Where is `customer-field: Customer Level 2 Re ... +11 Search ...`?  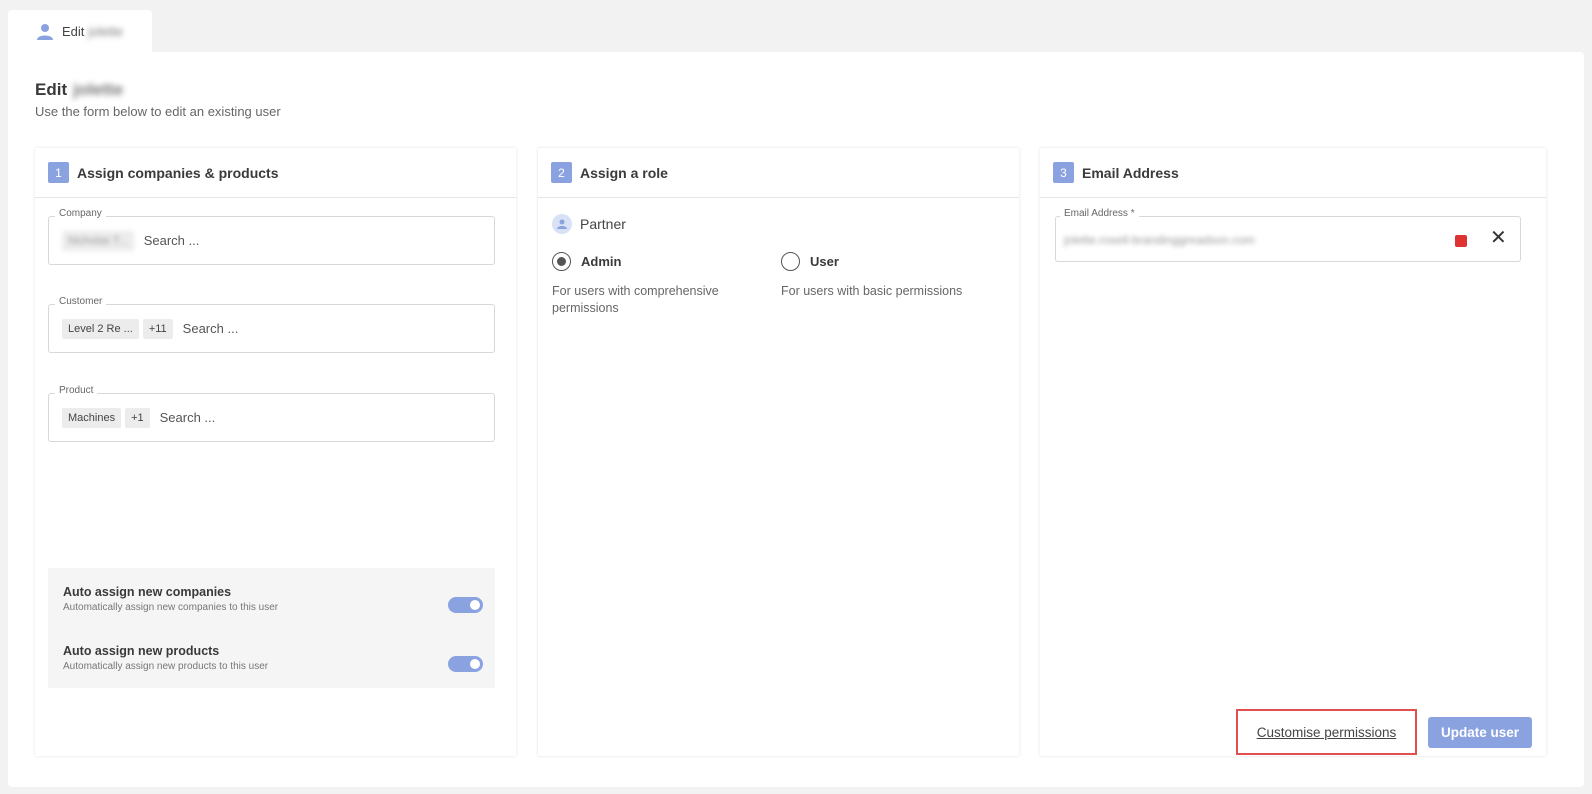
customer-field: Customer Level 2 Re ... +11 Search ... is located at coordinates (271, 324).